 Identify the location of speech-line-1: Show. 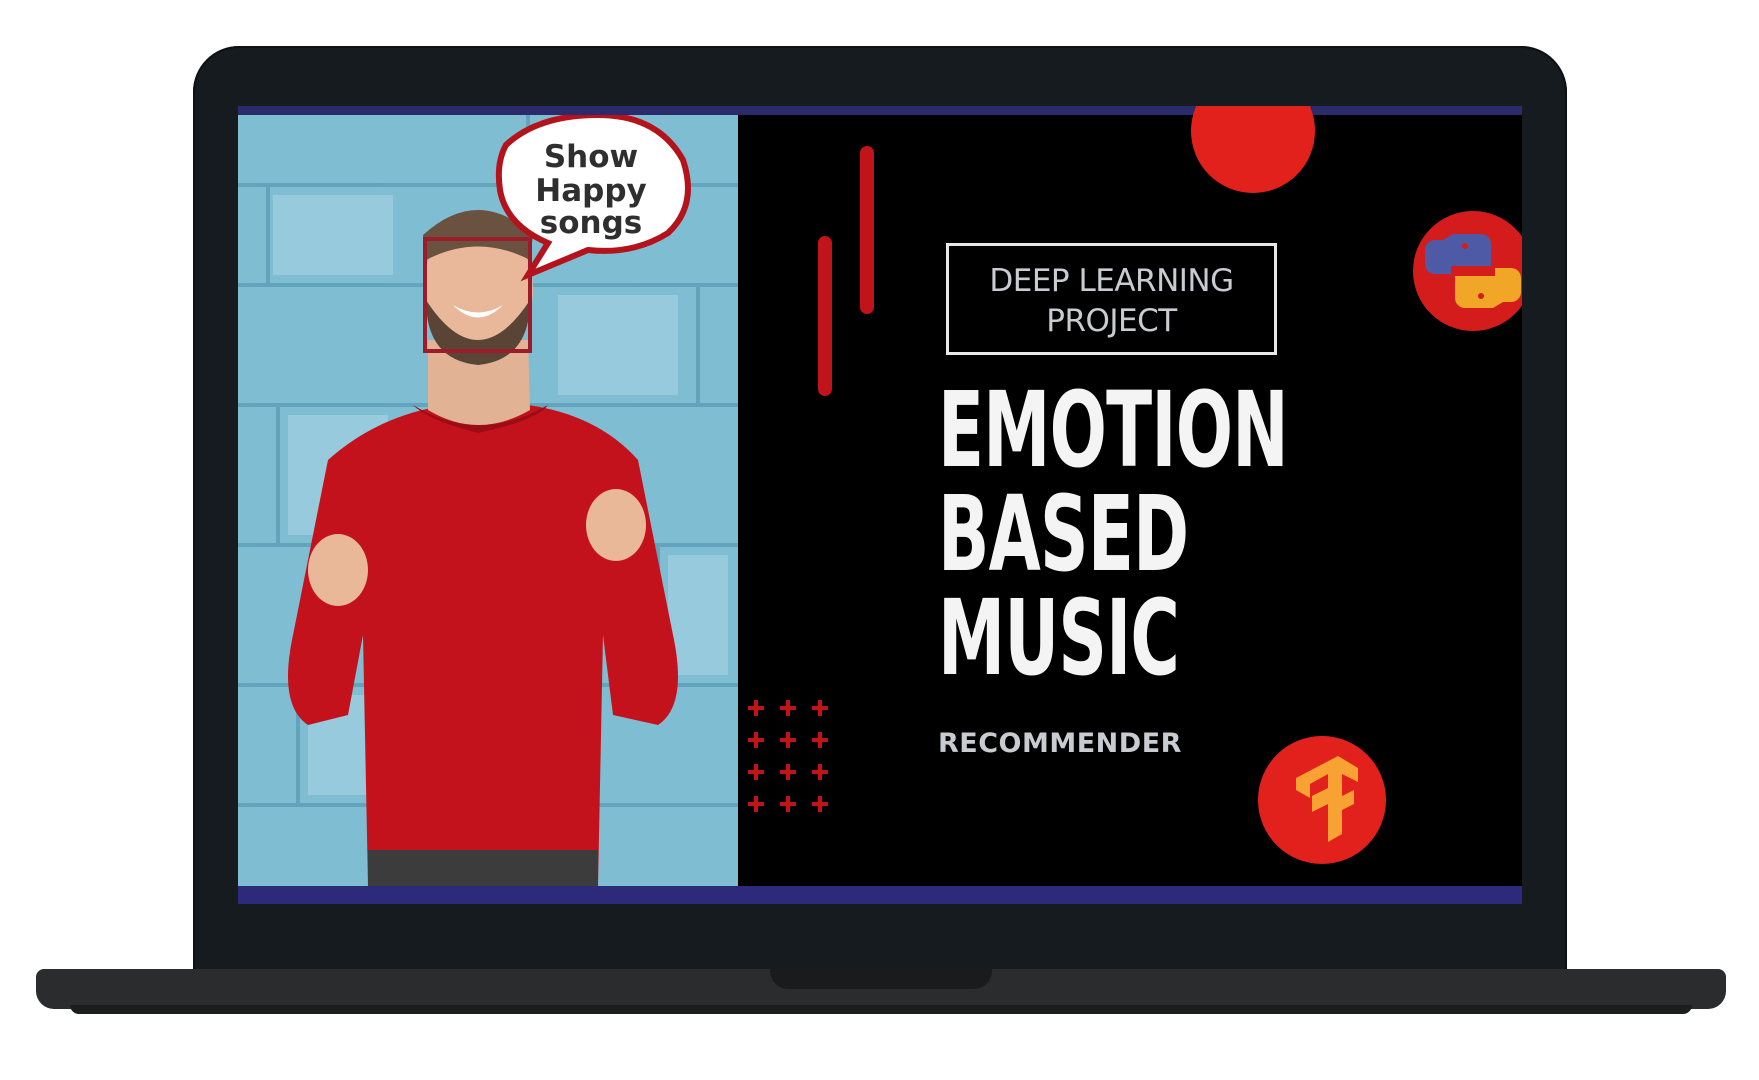
(591, 157).